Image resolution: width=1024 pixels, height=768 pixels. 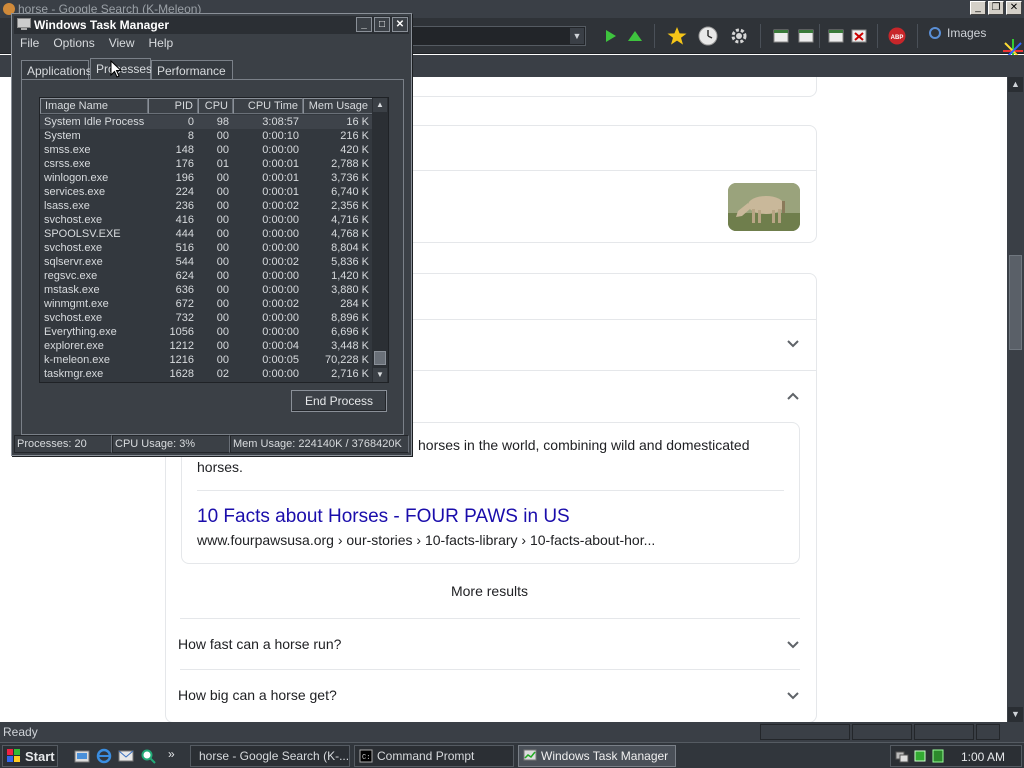 I want to click on process-list-scrollbar: ▲ ▼, so click(x=380, y=240).